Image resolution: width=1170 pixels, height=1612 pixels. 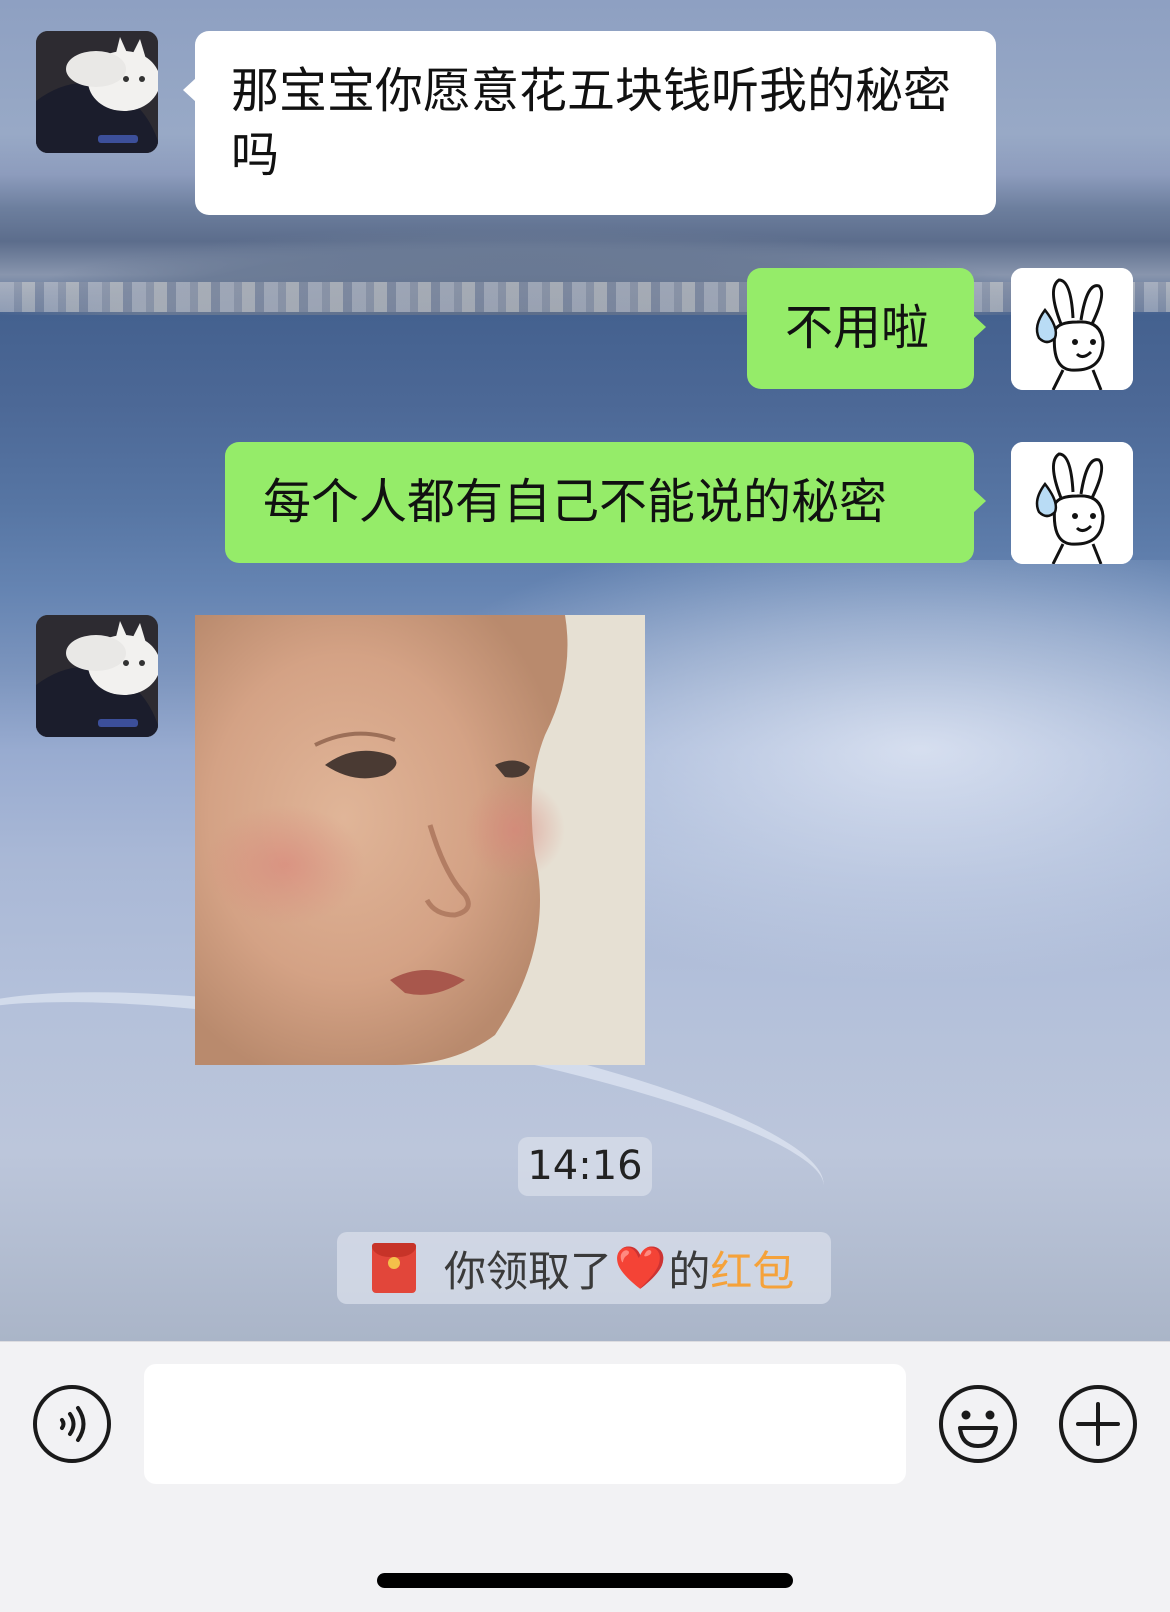 I want to click on baby-face-sticker, so click(x=420, y=840).